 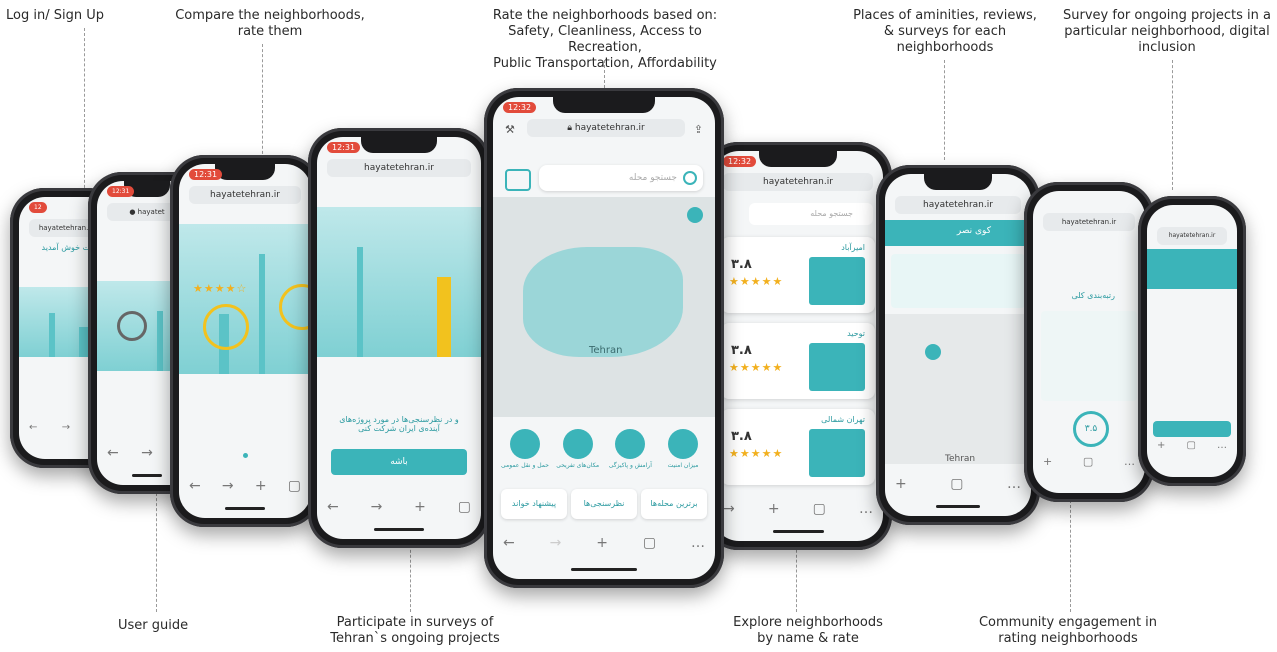 What do you see at coordinates (973, 231) in the screenshot?
I see `neighborhood-title: کوی نصر` at bounding box center [973, 231].